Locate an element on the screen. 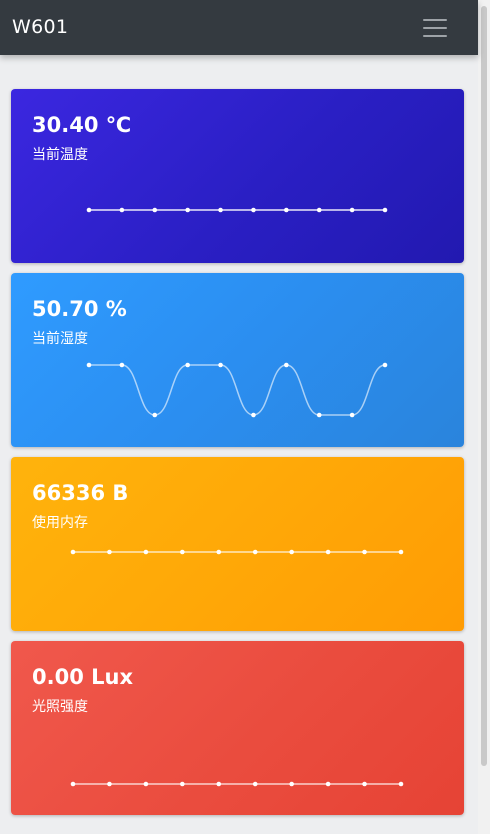 The image size is (490, 834). humidity-sparkline-line is located at coordinates (237, 390).